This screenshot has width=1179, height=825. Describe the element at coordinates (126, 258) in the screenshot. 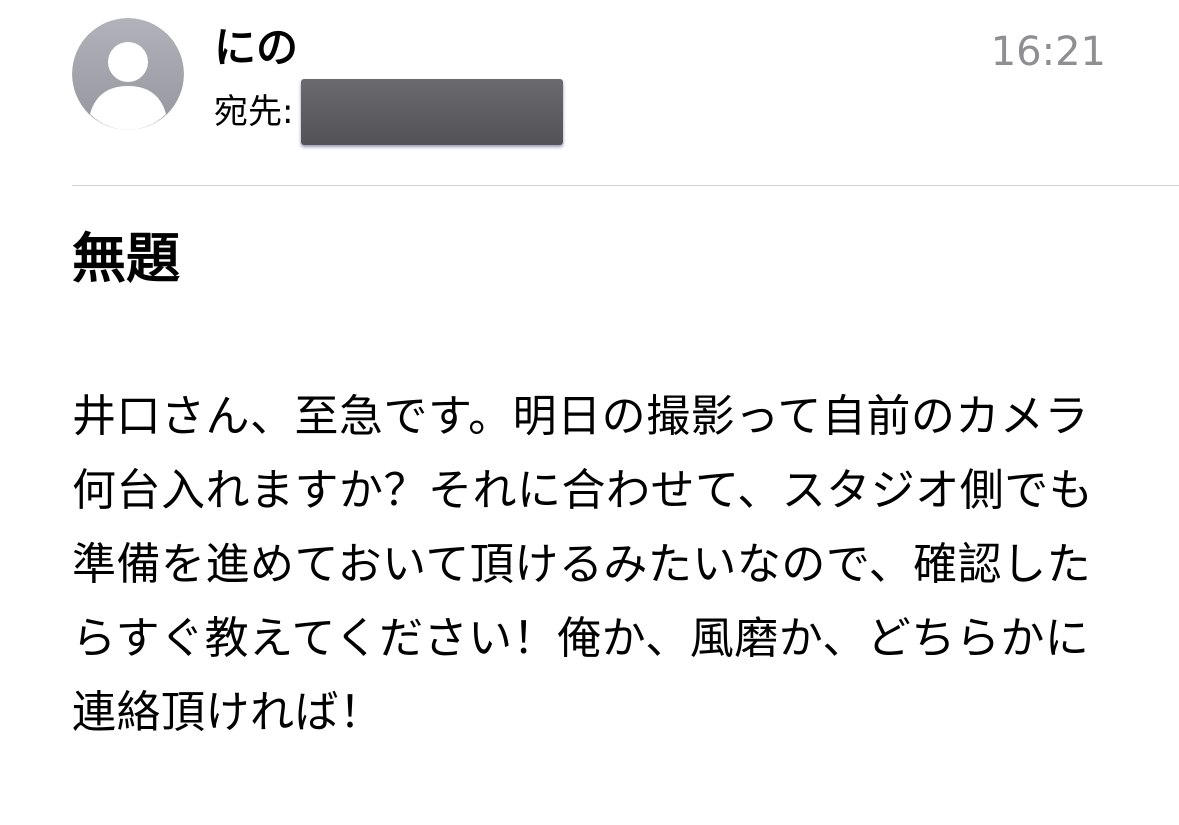

I see `message-subject: 無題` at that location.